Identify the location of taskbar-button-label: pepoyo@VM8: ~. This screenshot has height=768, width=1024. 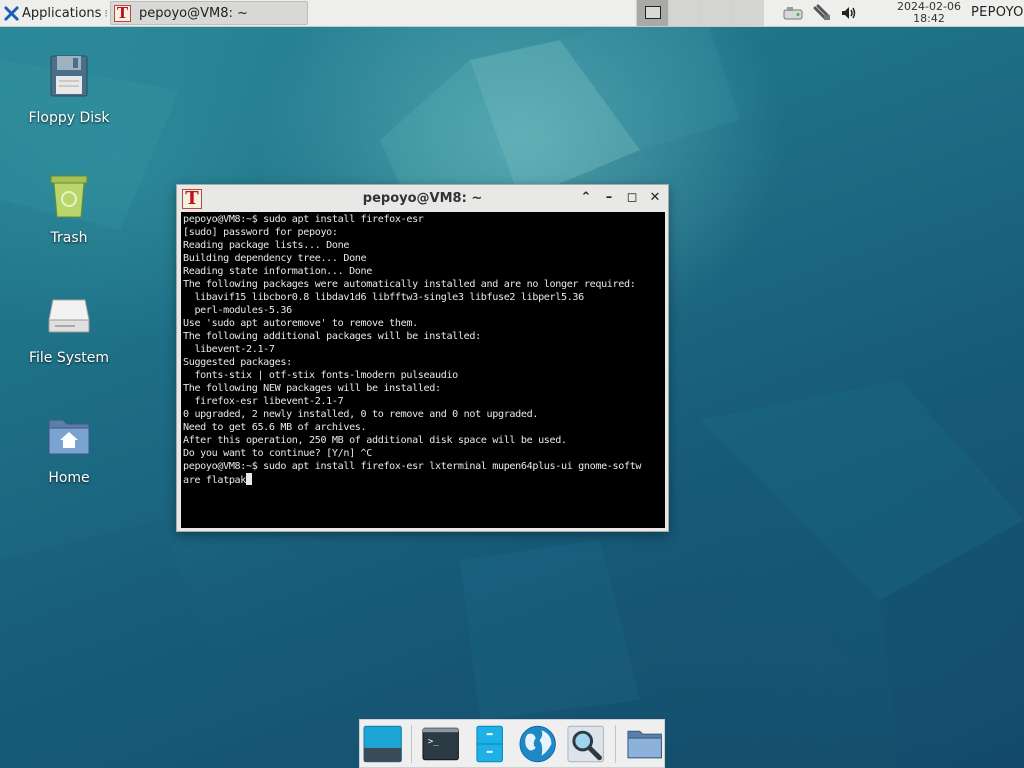
(193, 13).